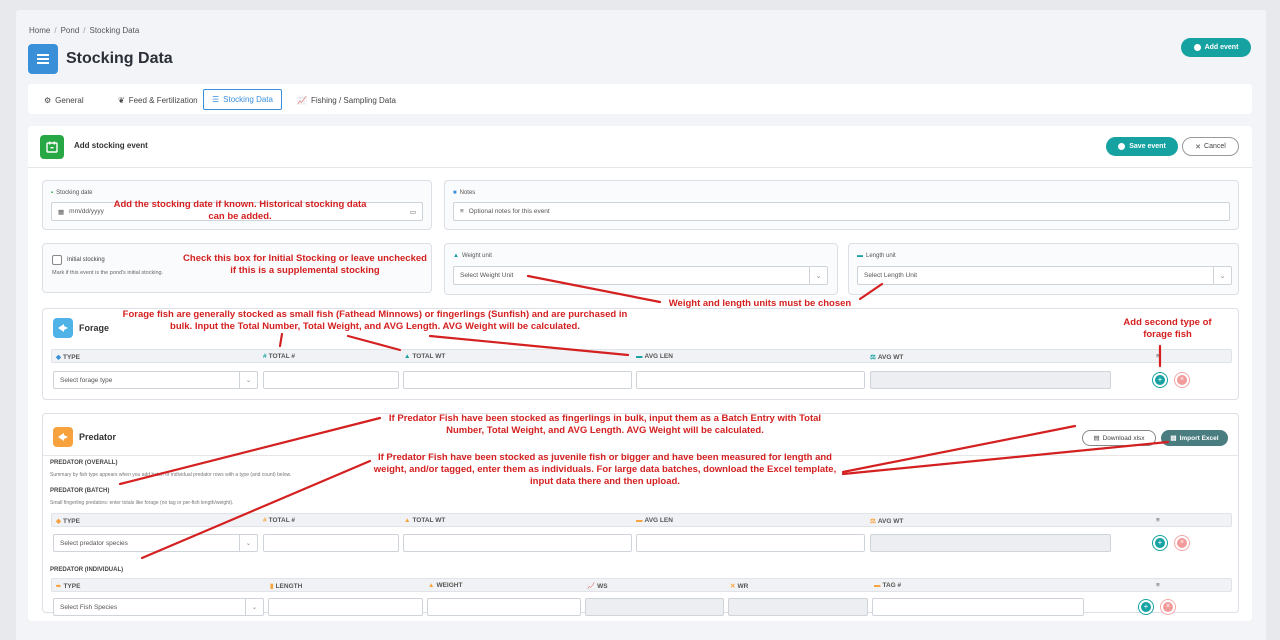  I want to click on calendar-small-icon: ▪, so click(52, 193).